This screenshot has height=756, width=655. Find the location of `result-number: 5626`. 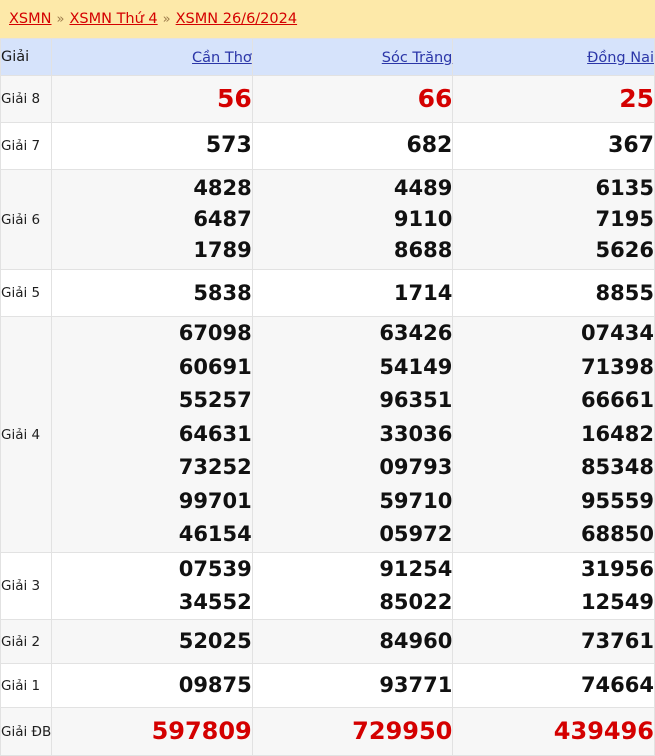

result-number: 5626 is located at coordinates (624, 250).